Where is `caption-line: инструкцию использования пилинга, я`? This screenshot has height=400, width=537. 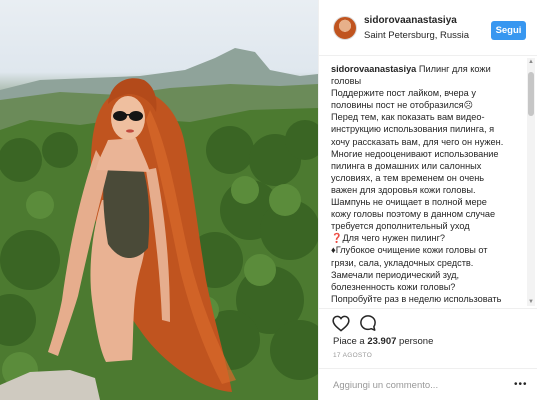 caption-line: инструкцию использования пилинга, я is located at coordinates (413, 129).